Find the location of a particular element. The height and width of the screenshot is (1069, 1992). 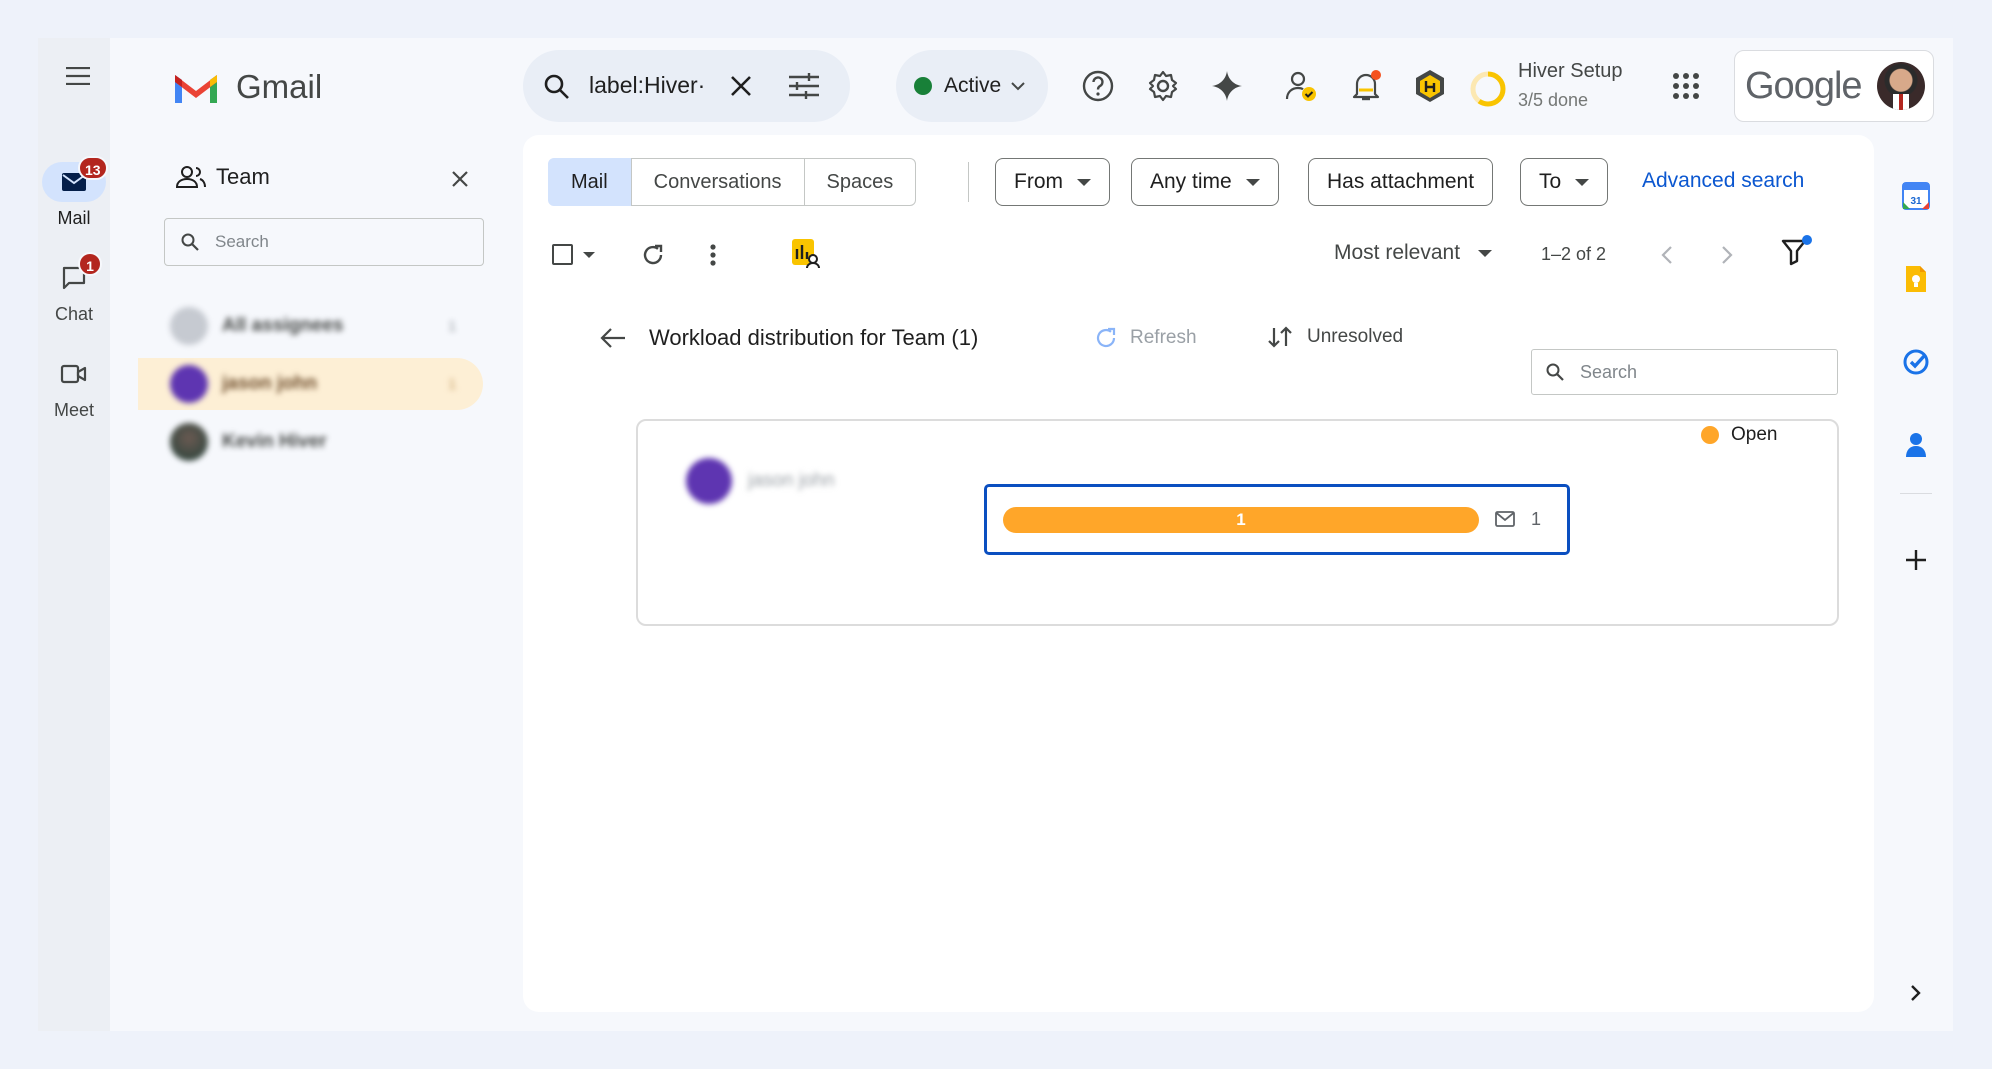

status-dropdown: Active is located at coordinates (972, 86).